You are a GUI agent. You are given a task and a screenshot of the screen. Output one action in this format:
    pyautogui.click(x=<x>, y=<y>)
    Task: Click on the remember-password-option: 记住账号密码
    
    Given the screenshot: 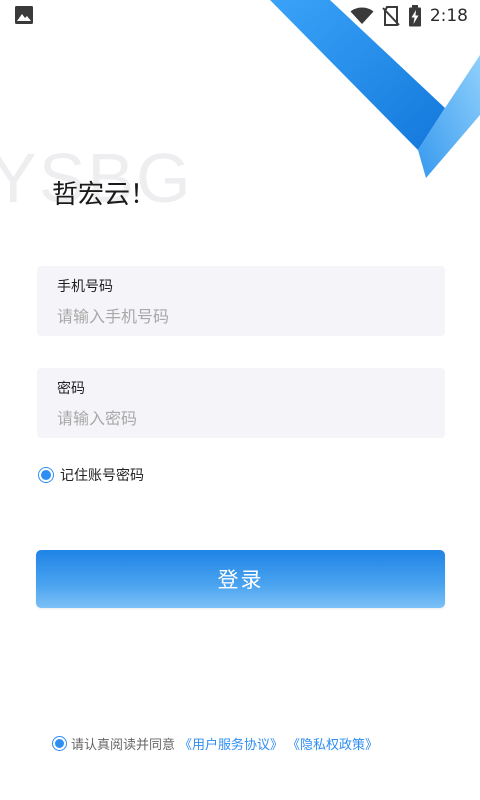 What is the action you would take?
    pyautogui.click(x=91, y=475)
    